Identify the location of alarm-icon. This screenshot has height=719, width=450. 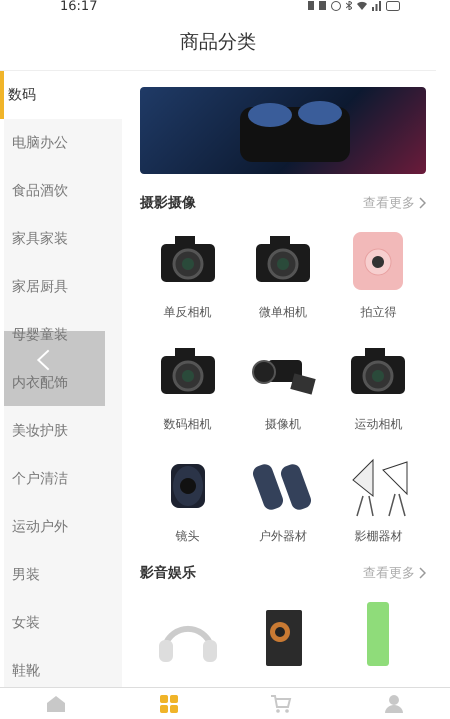
(336, 6).